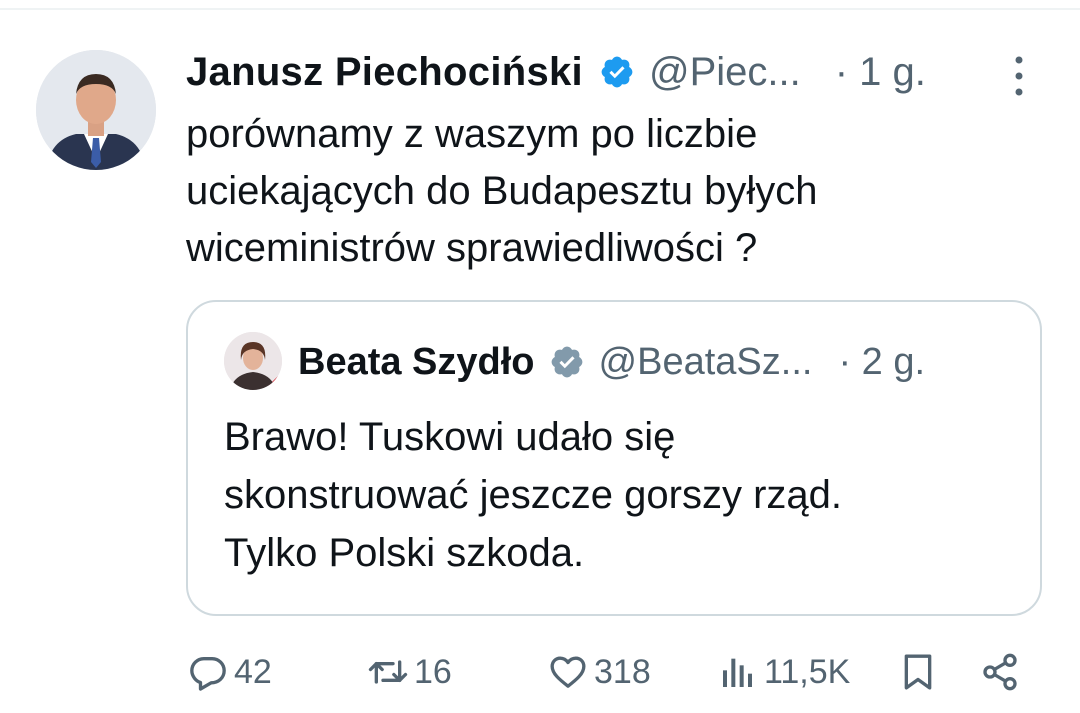 The image size is (1080, 713). I want to click on more-options-icon, so click(1019, 76).